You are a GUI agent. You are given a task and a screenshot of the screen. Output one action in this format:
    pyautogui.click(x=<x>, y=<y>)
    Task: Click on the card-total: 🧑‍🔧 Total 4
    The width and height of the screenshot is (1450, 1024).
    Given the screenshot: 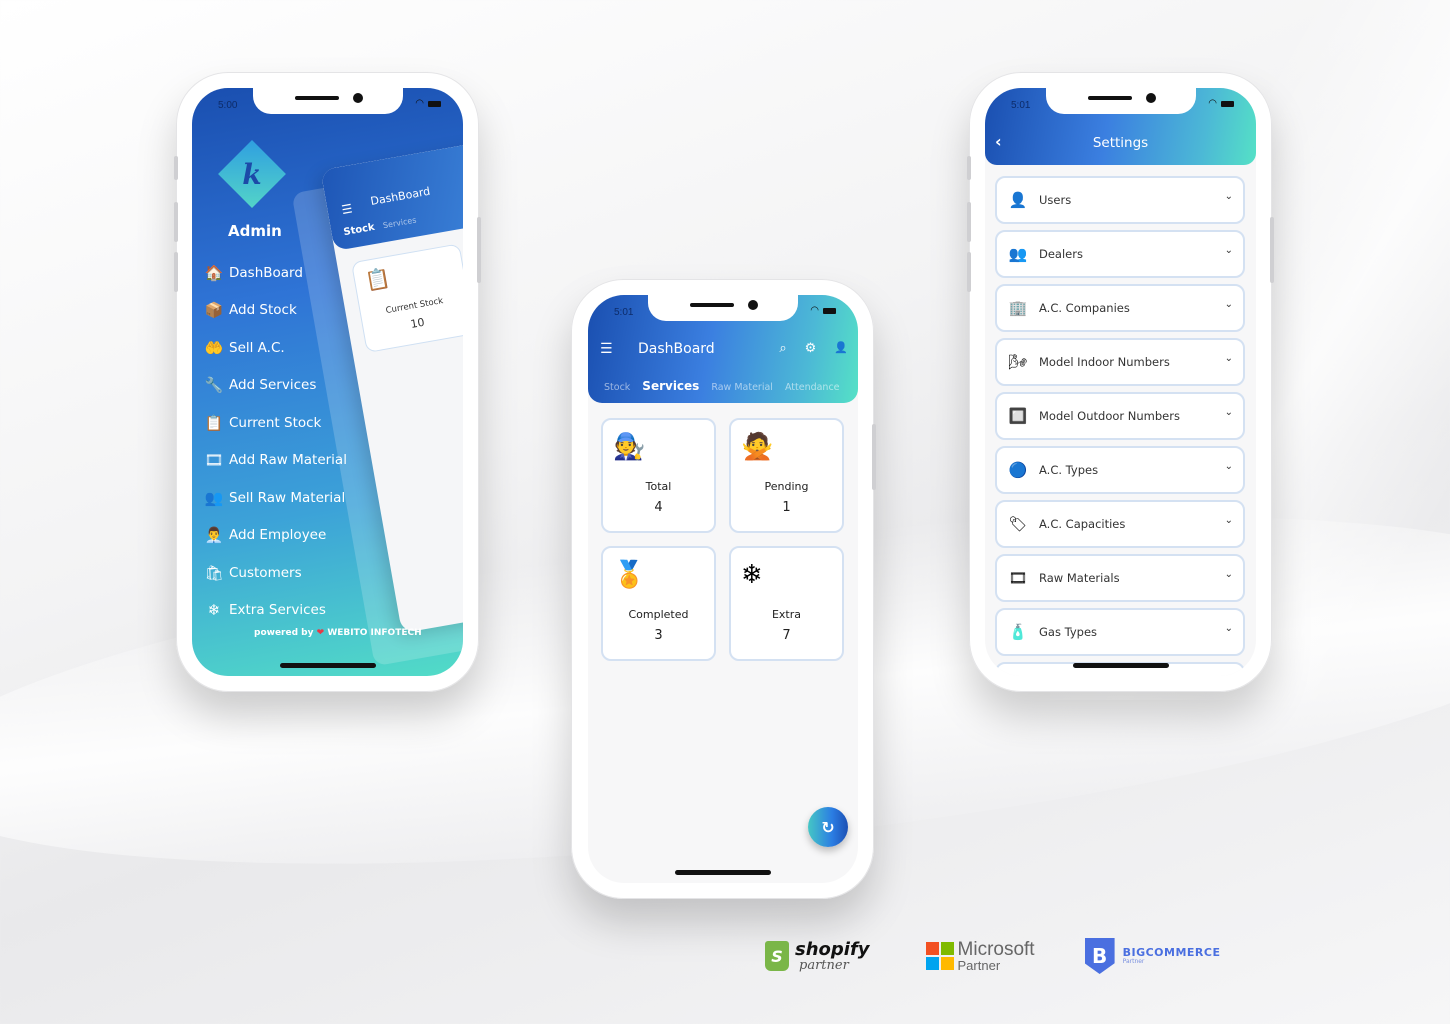 What is the action you would take?
    pyautogui.click(x=658, y=475)
    